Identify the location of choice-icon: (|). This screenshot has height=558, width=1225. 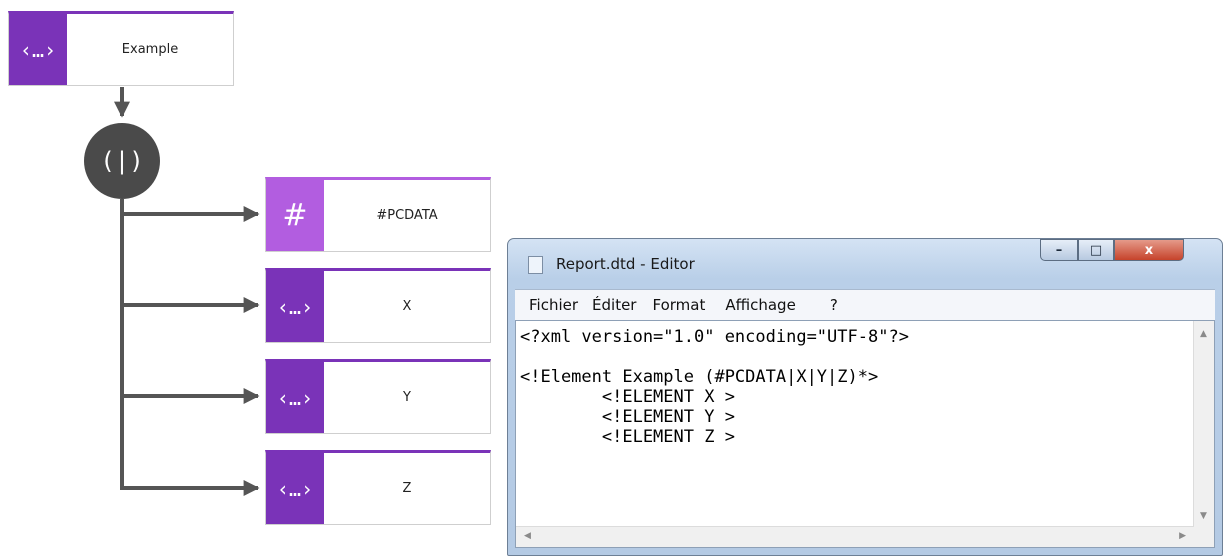
(122, 161).